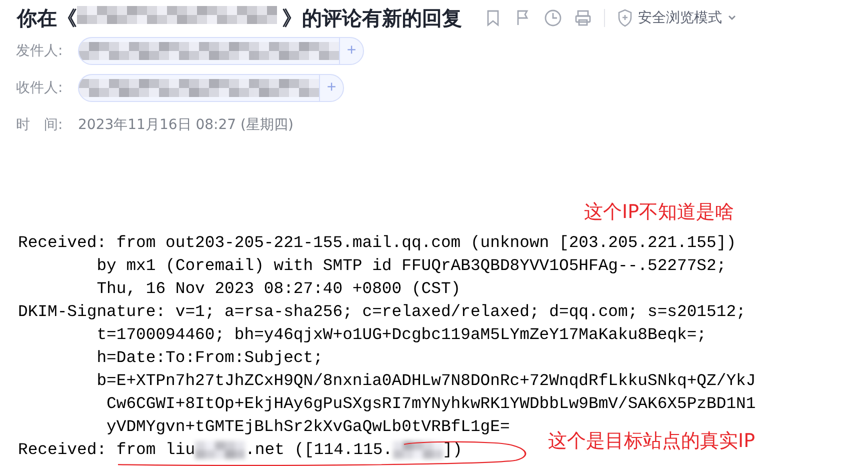 Image resolution: width=850 pixels, height=466 pixels. I want to click on safe-browsing-mode-button: 安全浏览模式, so click(677, 18).